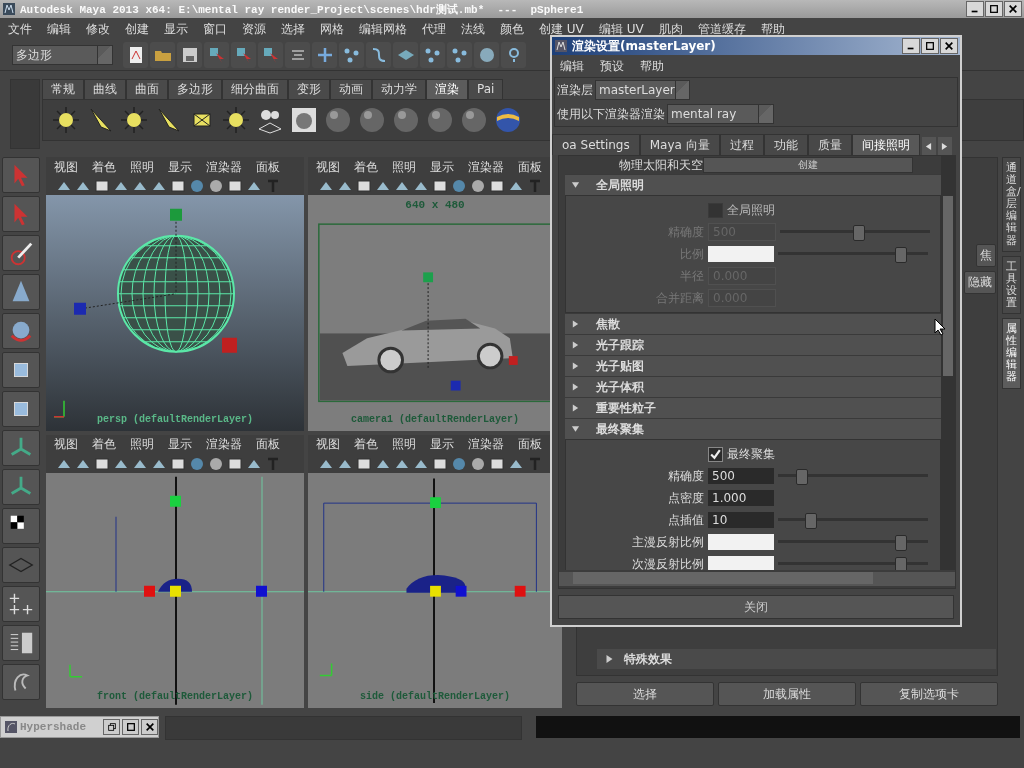 The image size is (1024, 768). I want to click on restore-button, so click(111, 727).